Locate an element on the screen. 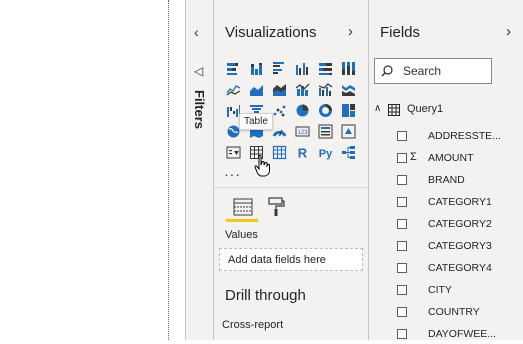  expand-visualizations-icon: › is located at coordinates (350, 31).